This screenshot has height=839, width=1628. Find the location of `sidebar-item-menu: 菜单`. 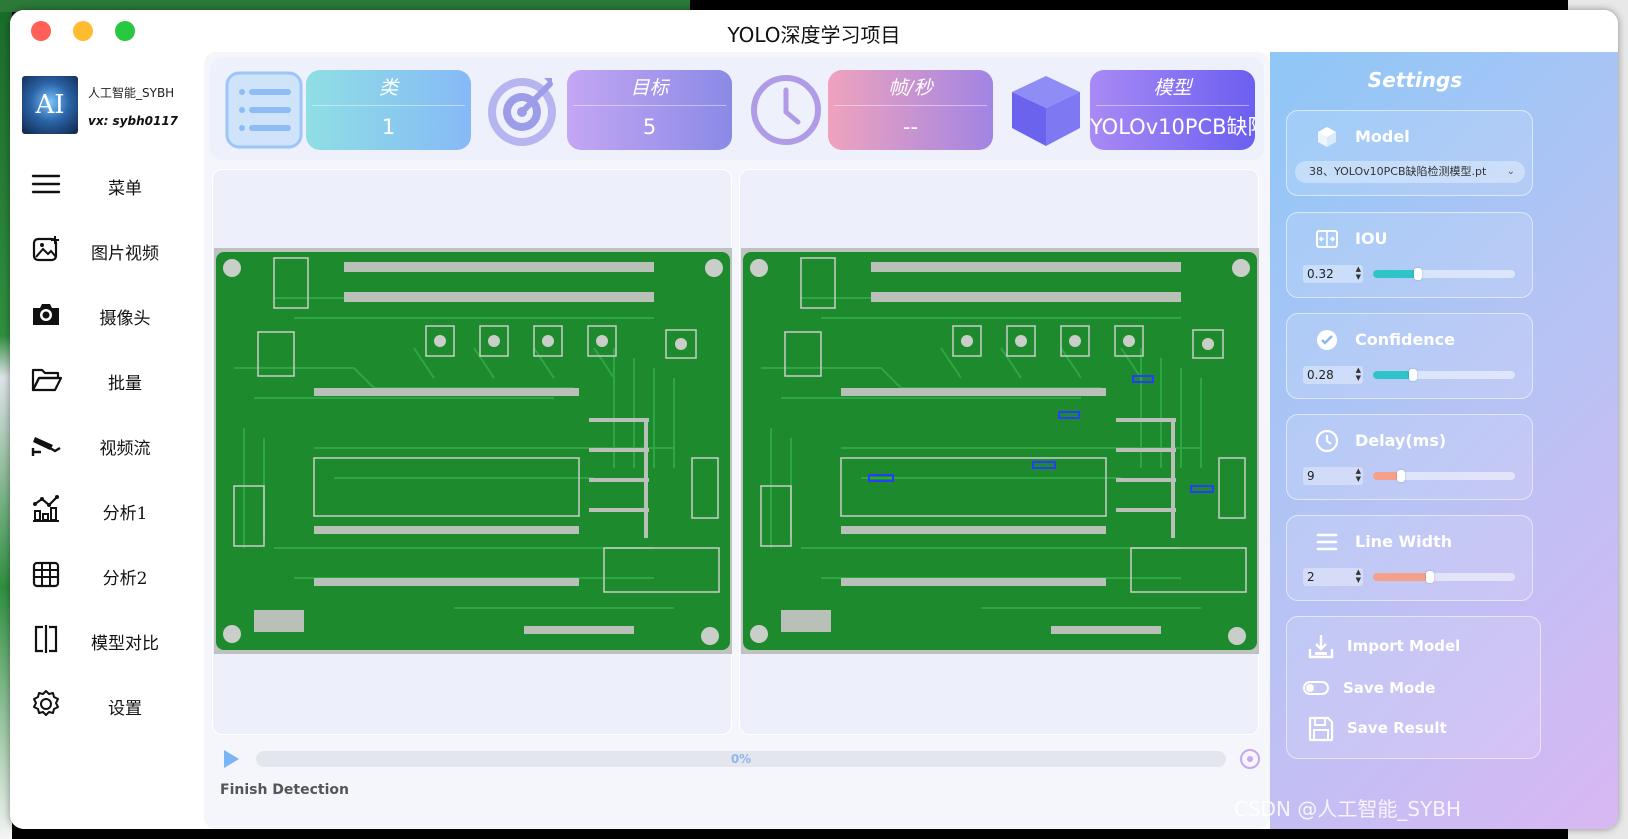

sidebar-item-menu: 菜单 is located at coordinates (110, 184).